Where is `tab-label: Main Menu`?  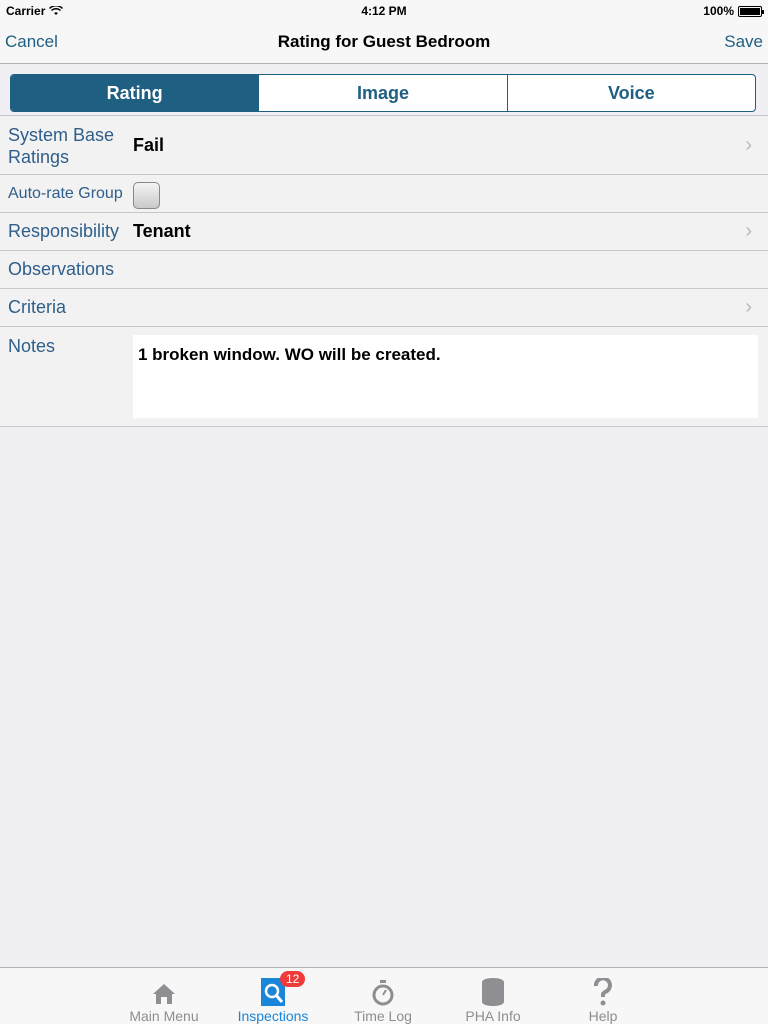 tab-label: Main Menu is located at coordinates (164, 1016).